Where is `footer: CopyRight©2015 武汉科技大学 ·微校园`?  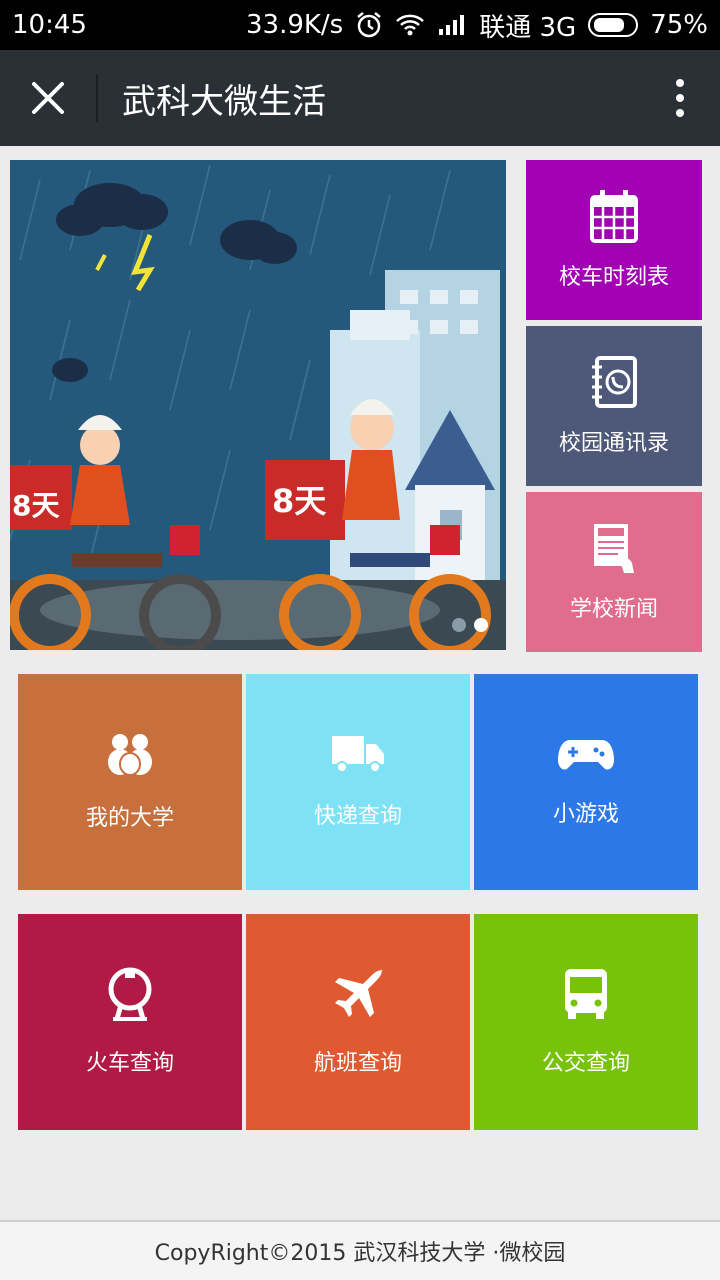
footer: CopyRight©2015 武汉科技大学 ·微校园 is located at coordinates (360, 1250).